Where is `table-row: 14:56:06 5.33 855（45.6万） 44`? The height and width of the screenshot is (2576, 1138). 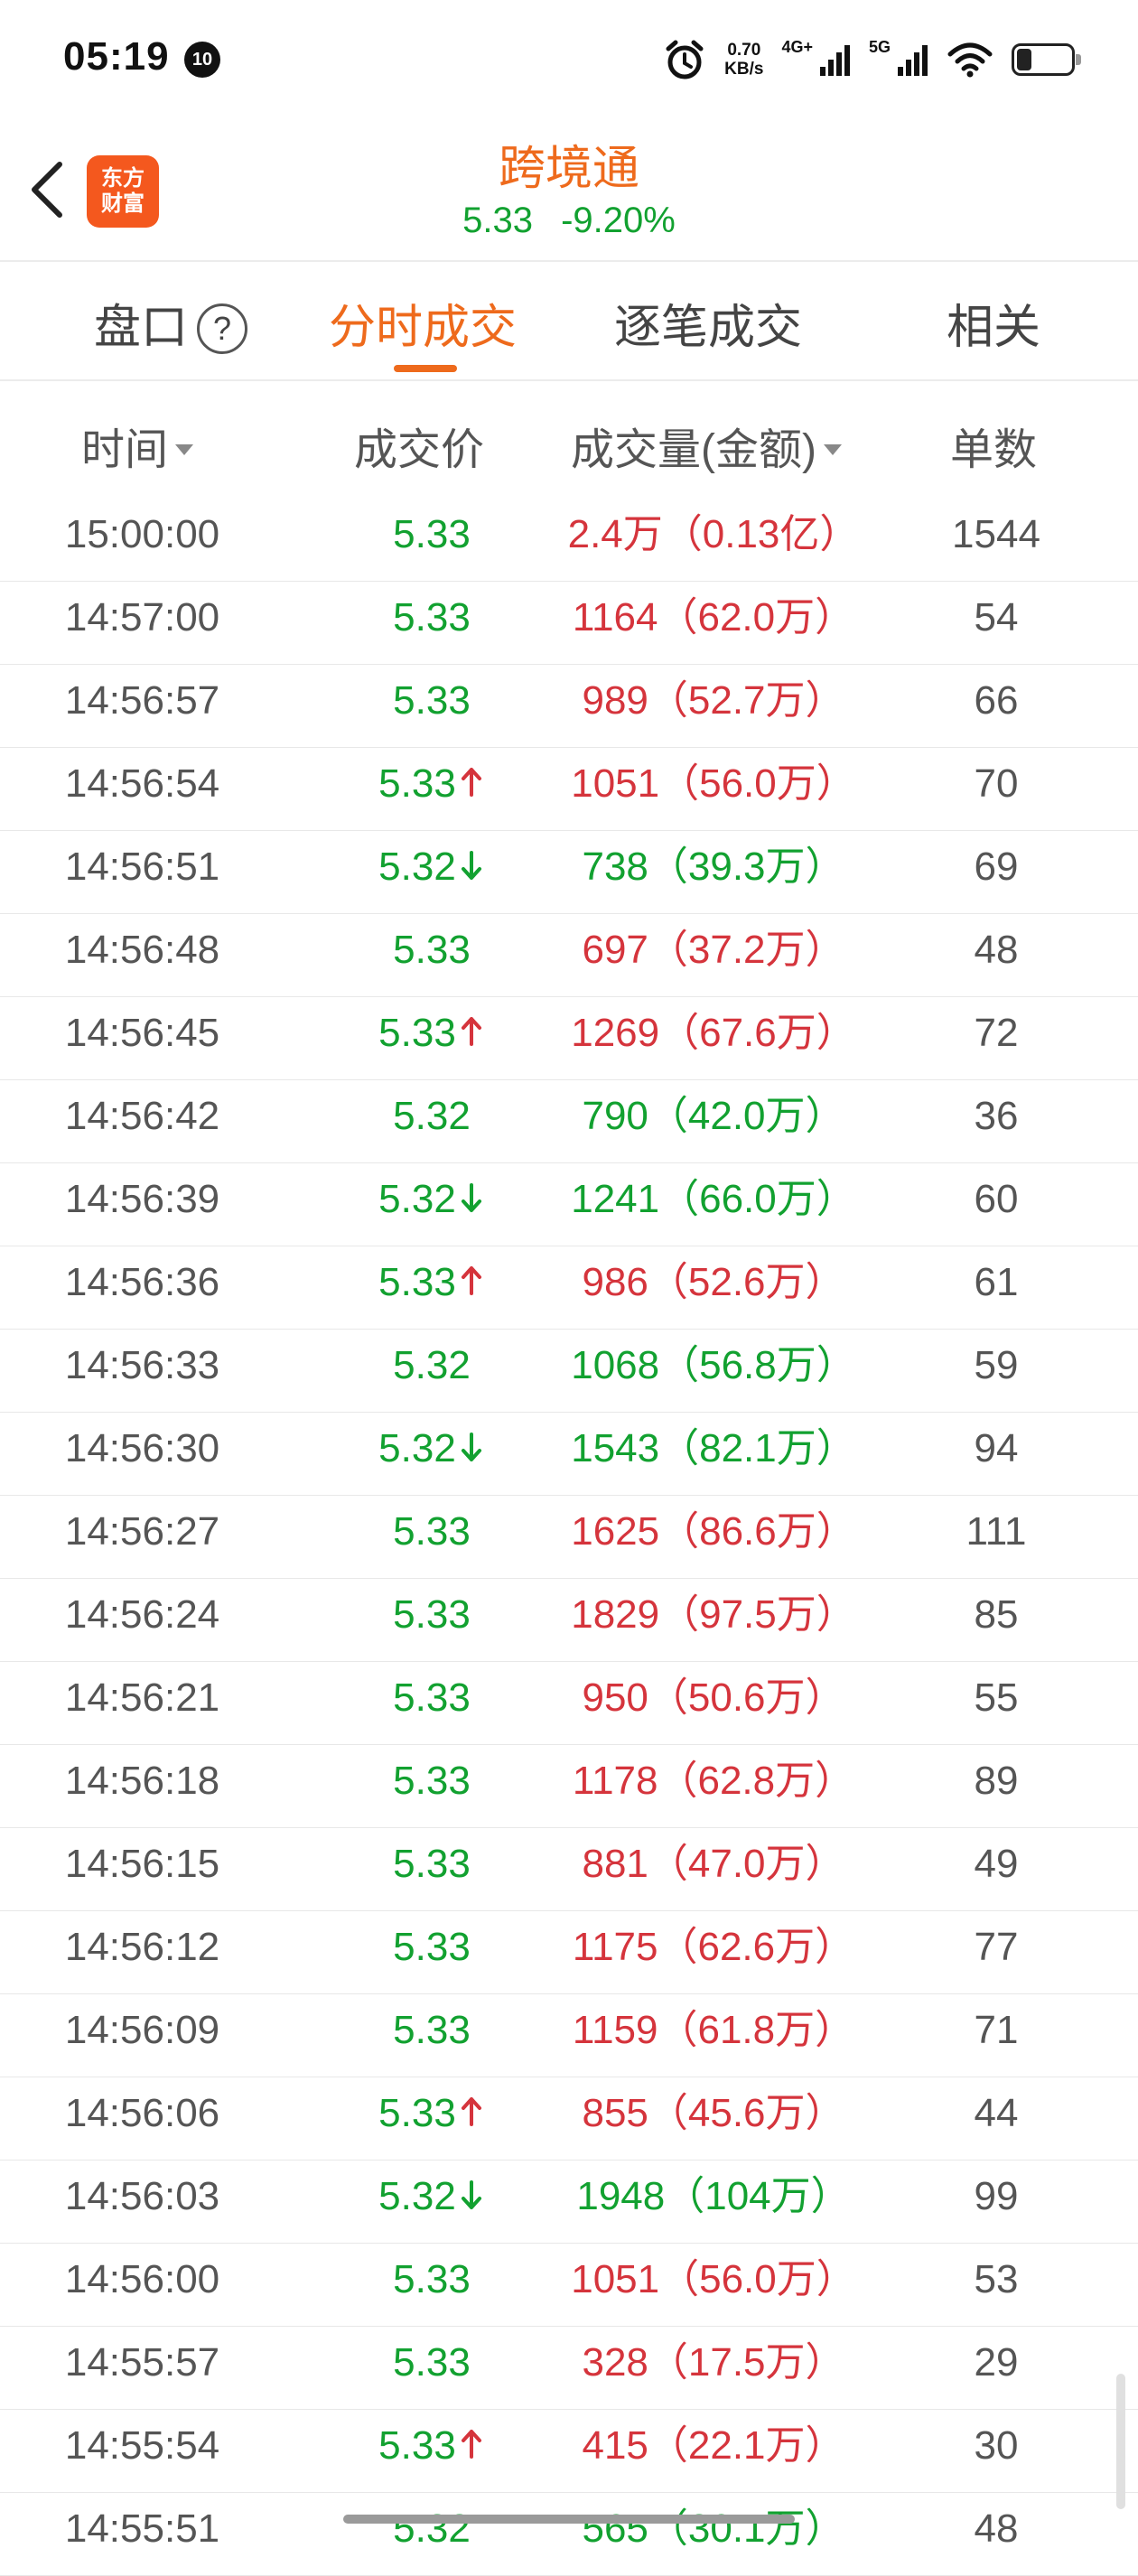 table-row: 14:56:06 5.33 855（45.6万） 44 is located at coordinates (569, 2119).